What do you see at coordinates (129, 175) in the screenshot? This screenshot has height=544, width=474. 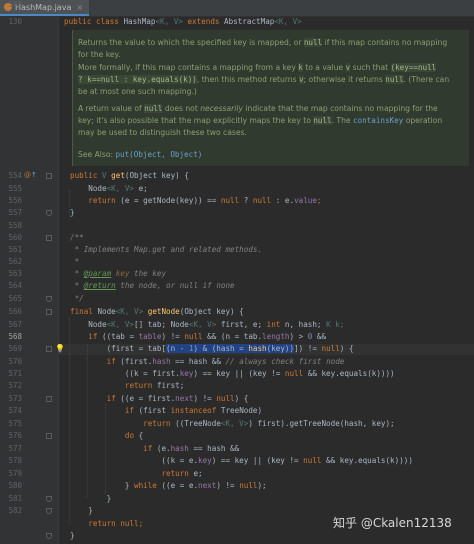 I see `code-line: public V get(Object key) {` at bounding box center [129, 175].